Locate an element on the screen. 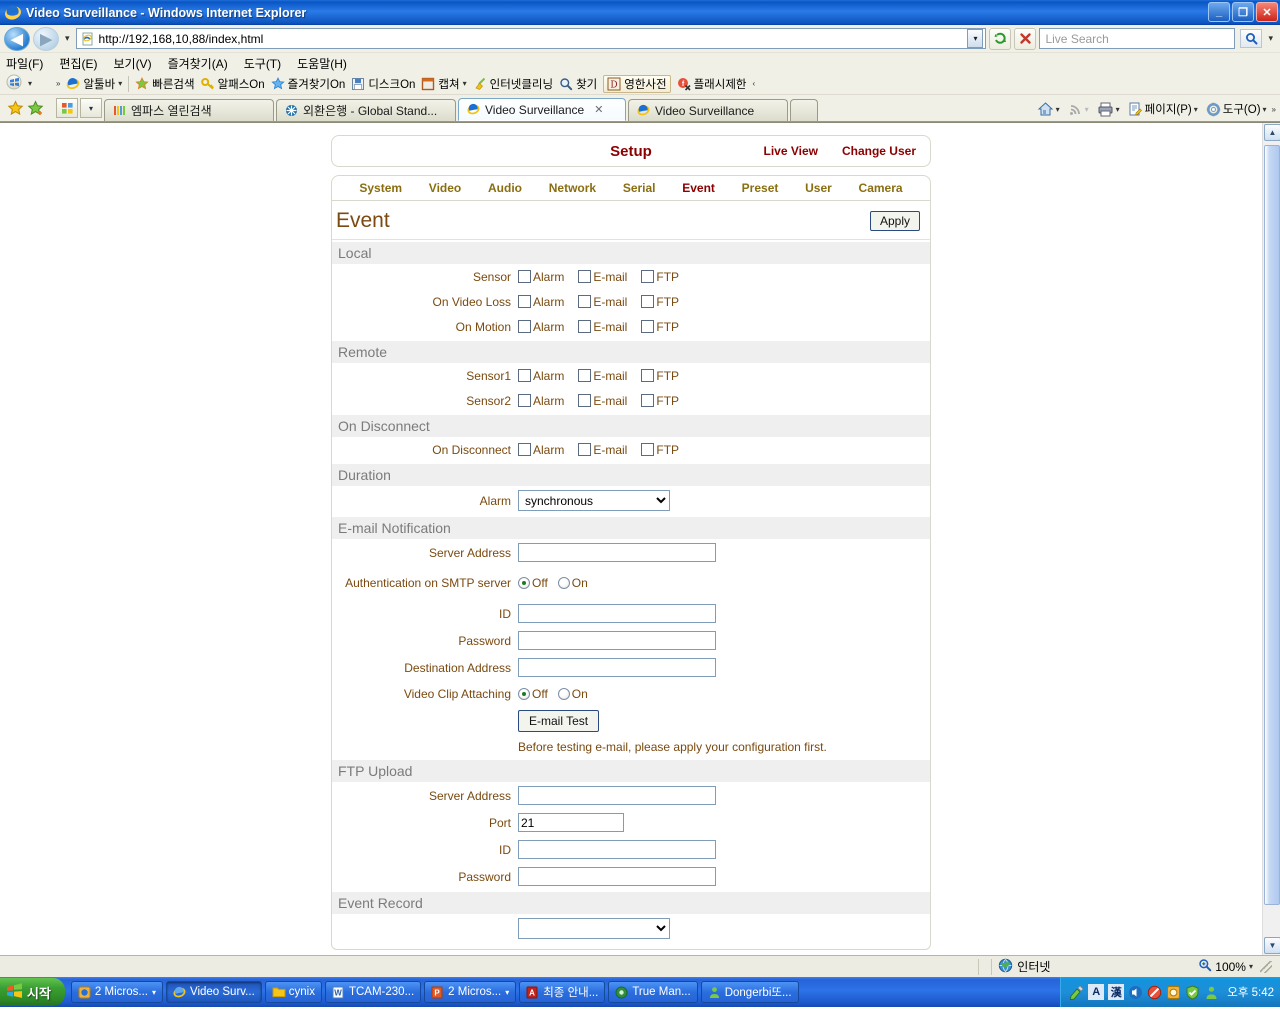  radio-smtp-auth-on: On is located at coordinates (572, 583).